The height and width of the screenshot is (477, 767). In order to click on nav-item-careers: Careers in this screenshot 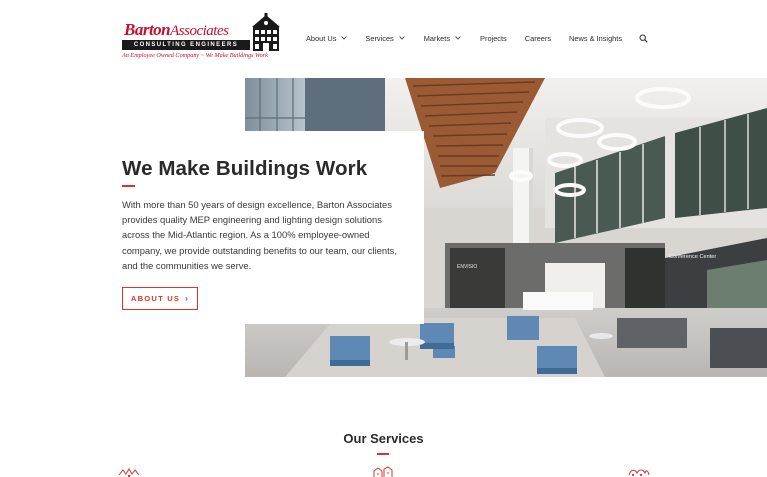, I will do `click(538, 38)`.